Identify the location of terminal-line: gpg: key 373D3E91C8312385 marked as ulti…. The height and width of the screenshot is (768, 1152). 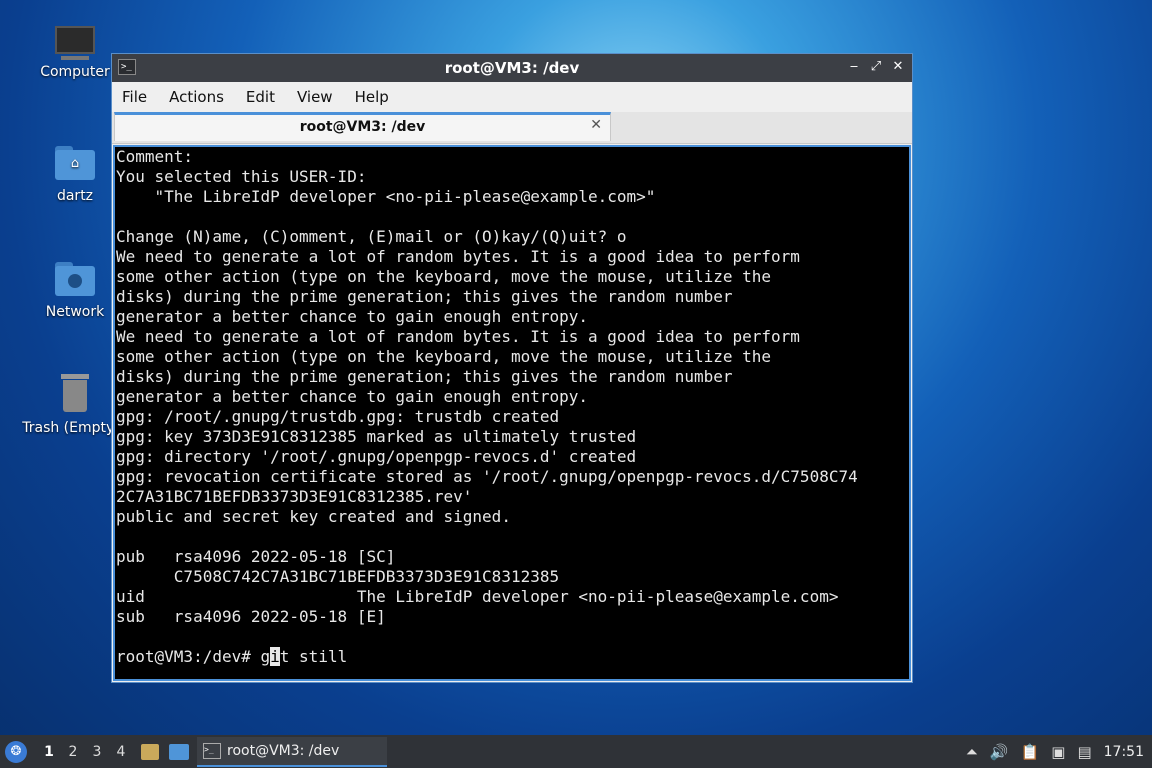
(376, 436).